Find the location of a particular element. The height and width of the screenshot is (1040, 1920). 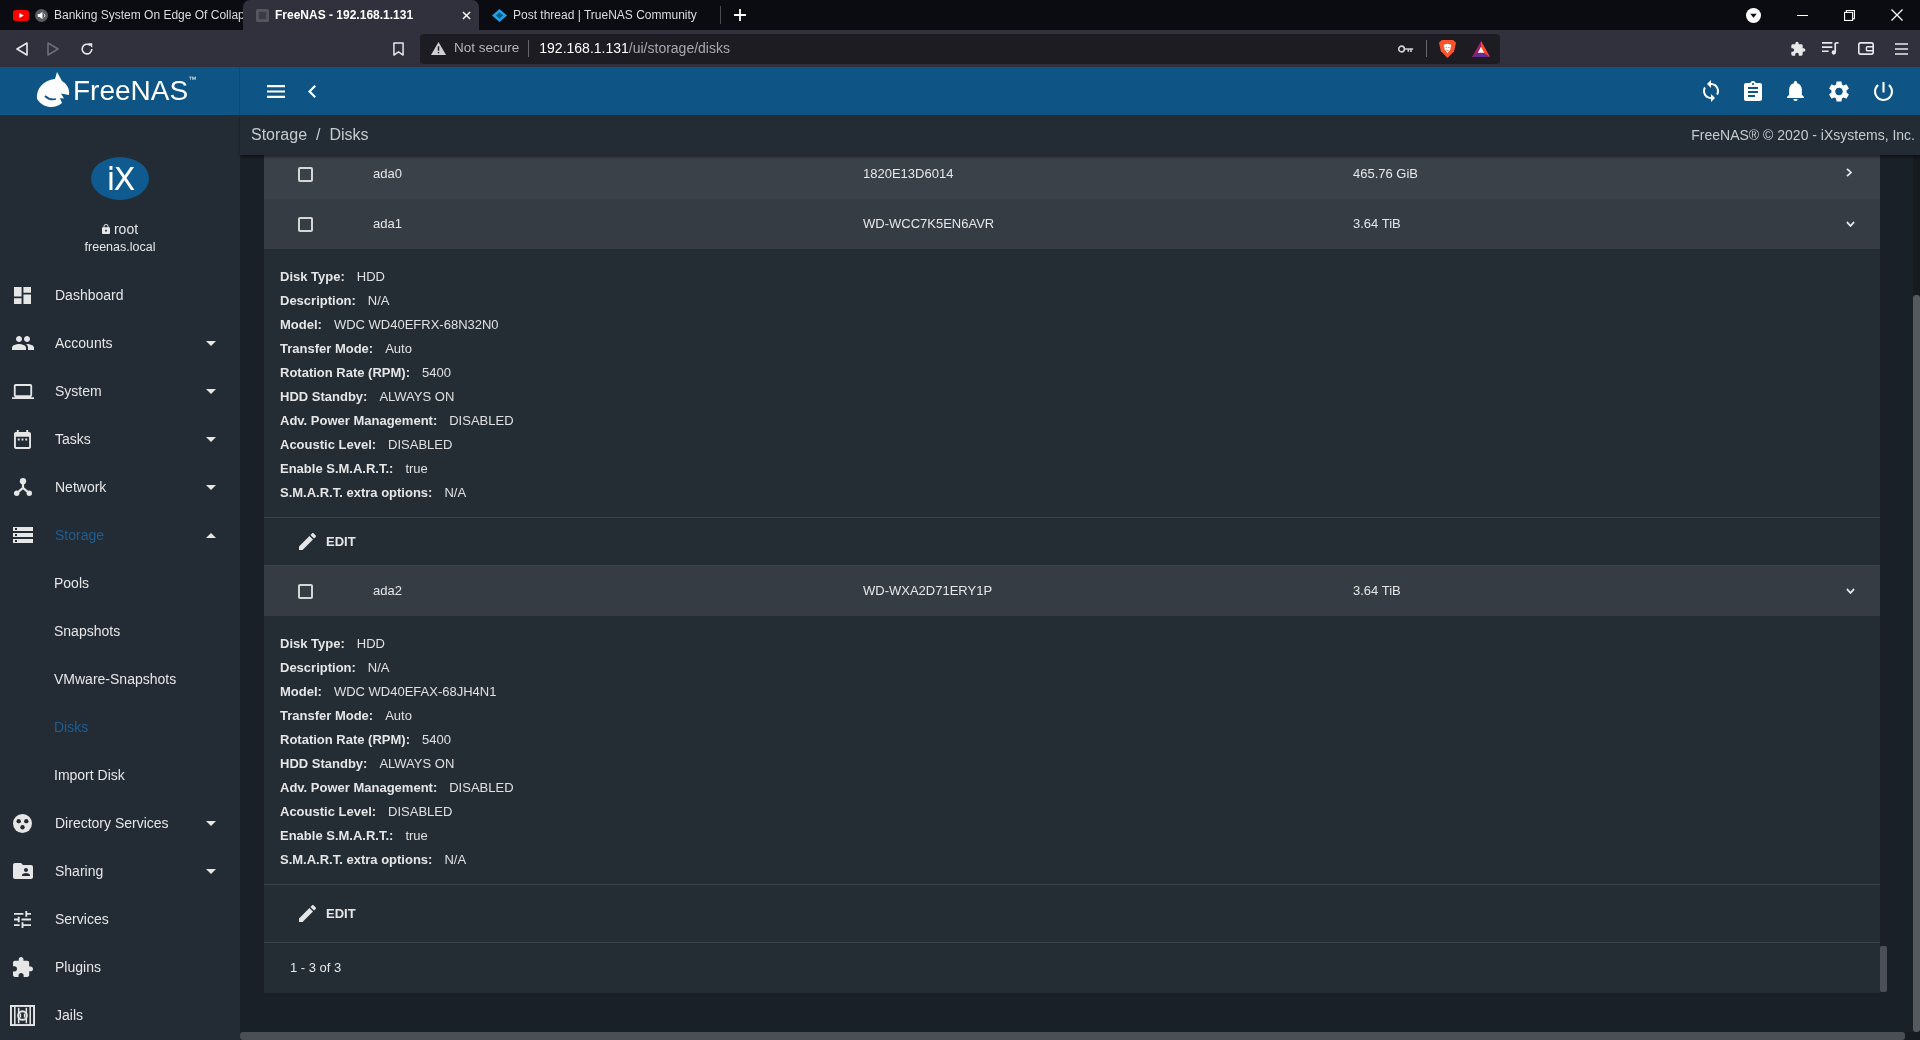

plus-icon is located at coordinates (740, 15).